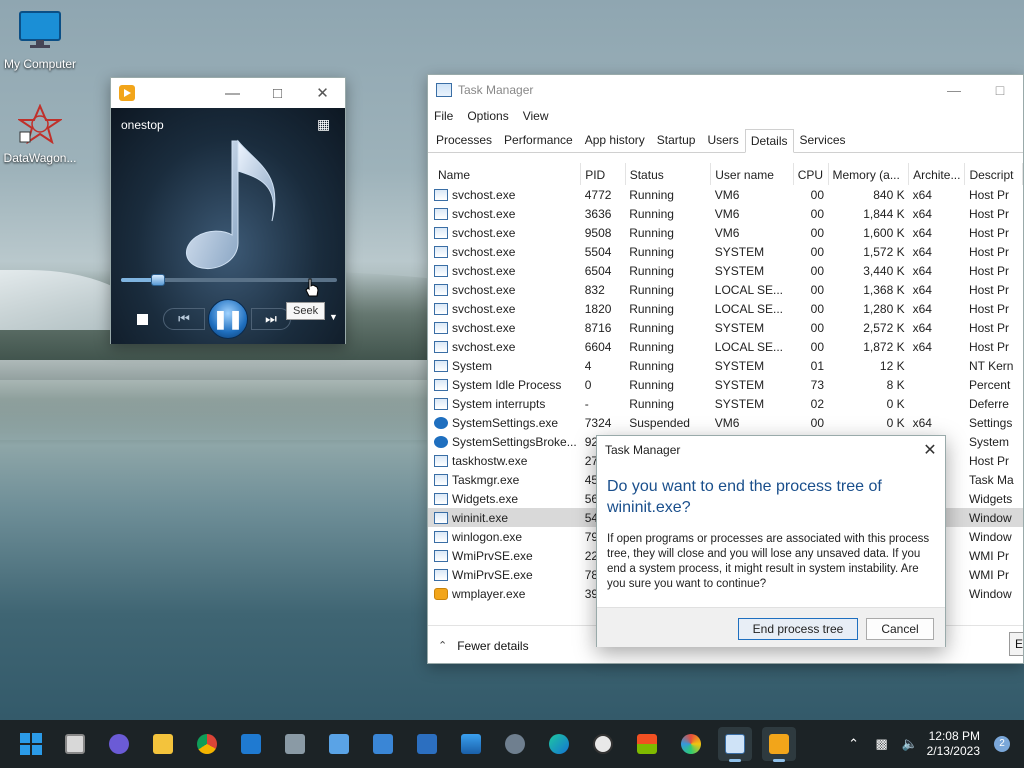 This screenshot has height=768, width=1024. Describe the element at coordinates (868, 422) in the screenshot. I see `cell-memory: 0 K` at that location.